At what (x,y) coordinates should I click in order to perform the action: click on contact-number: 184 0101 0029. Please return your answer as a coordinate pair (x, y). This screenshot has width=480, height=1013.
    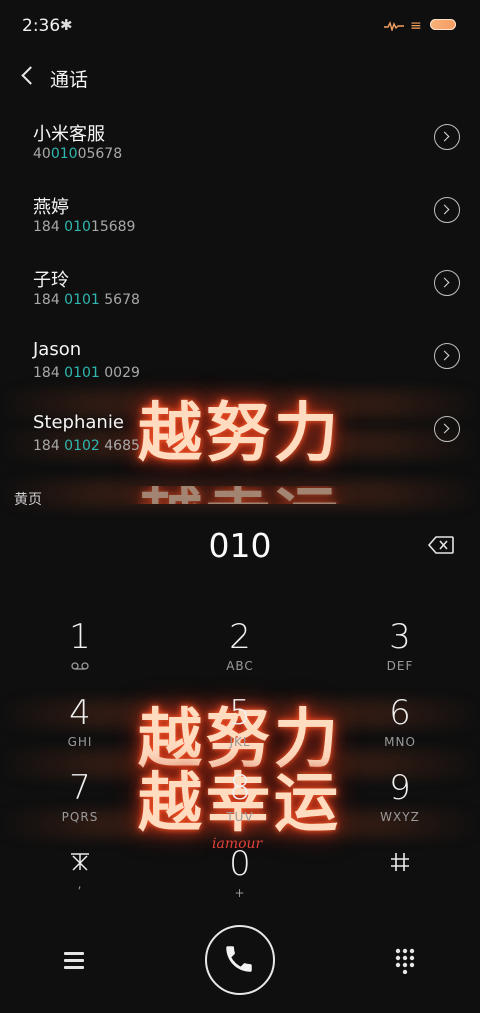
    Looking at the image, I should click on (86, 373).